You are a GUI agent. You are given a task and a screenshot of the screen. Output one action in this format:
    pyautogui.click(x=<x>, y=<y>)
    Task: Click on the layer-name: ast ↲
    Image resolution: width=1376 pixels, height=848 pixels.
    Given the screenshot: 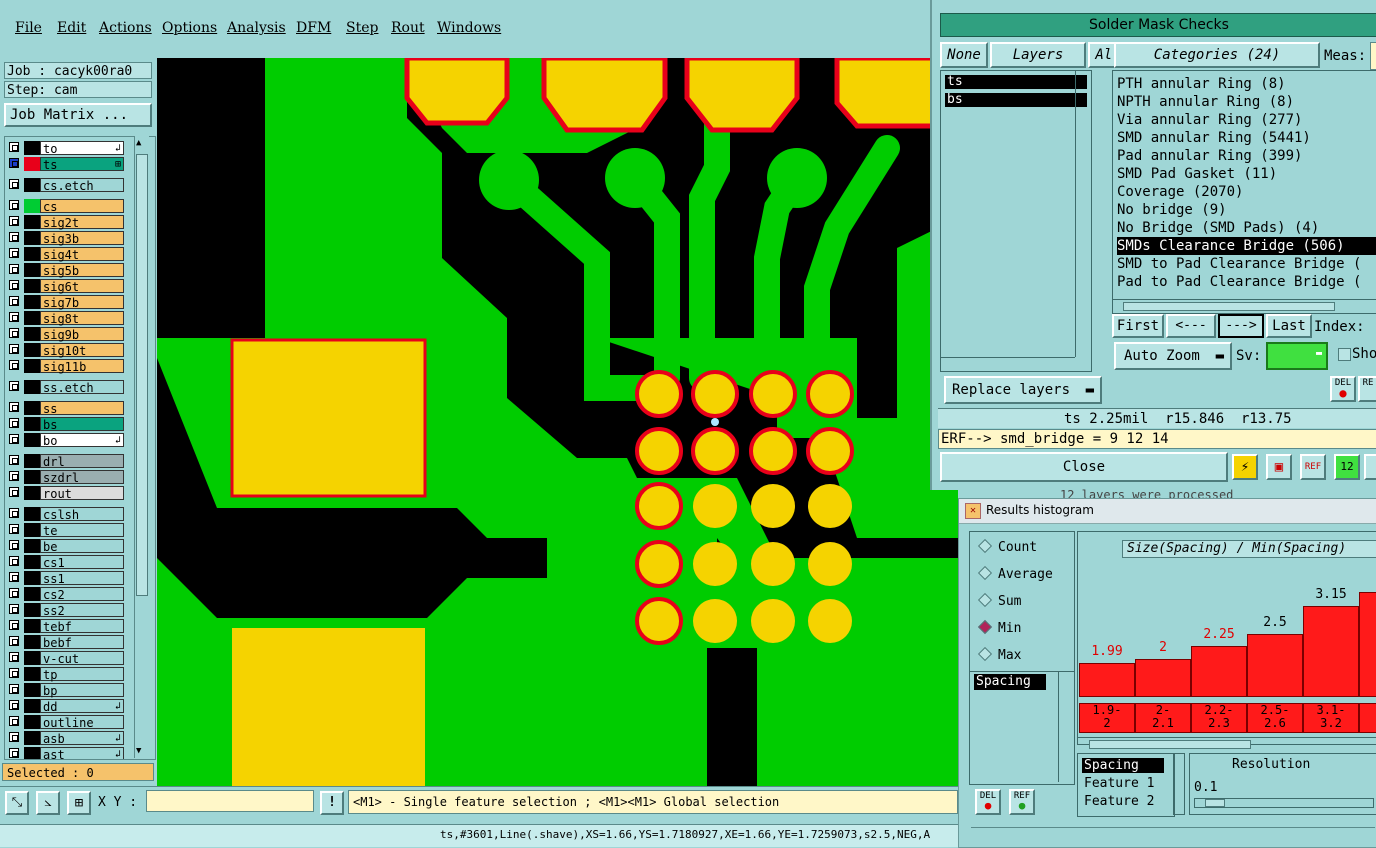 What is the action you would take?
    pyautogui.click(x=82, y=753)
    